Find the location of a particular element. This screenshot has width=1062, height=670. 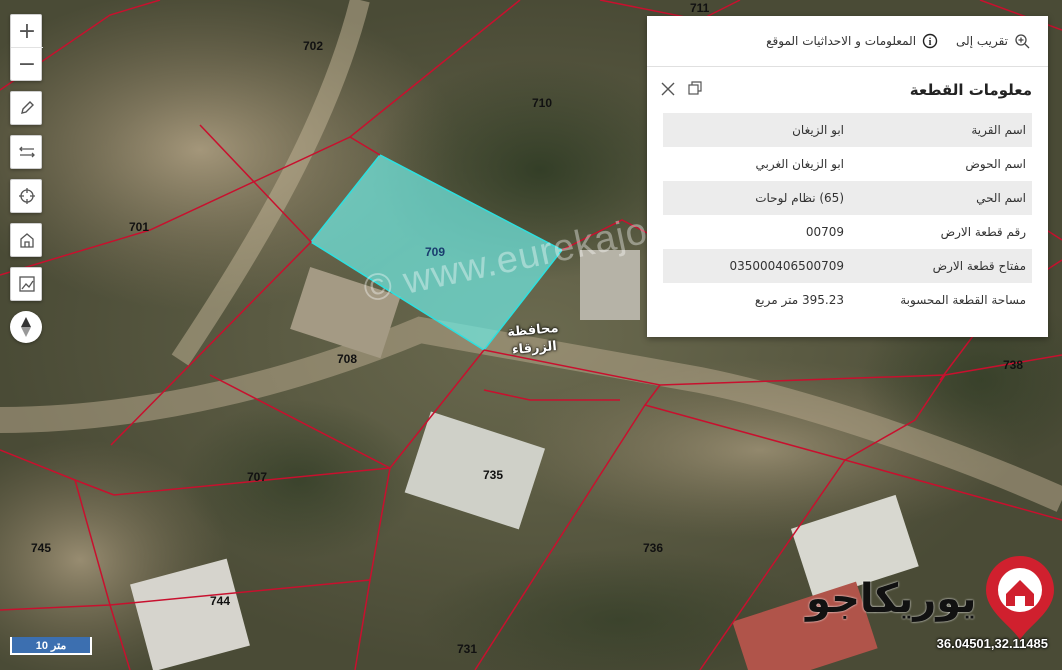

row-value: 00709 is located at coordinates (824, 232).